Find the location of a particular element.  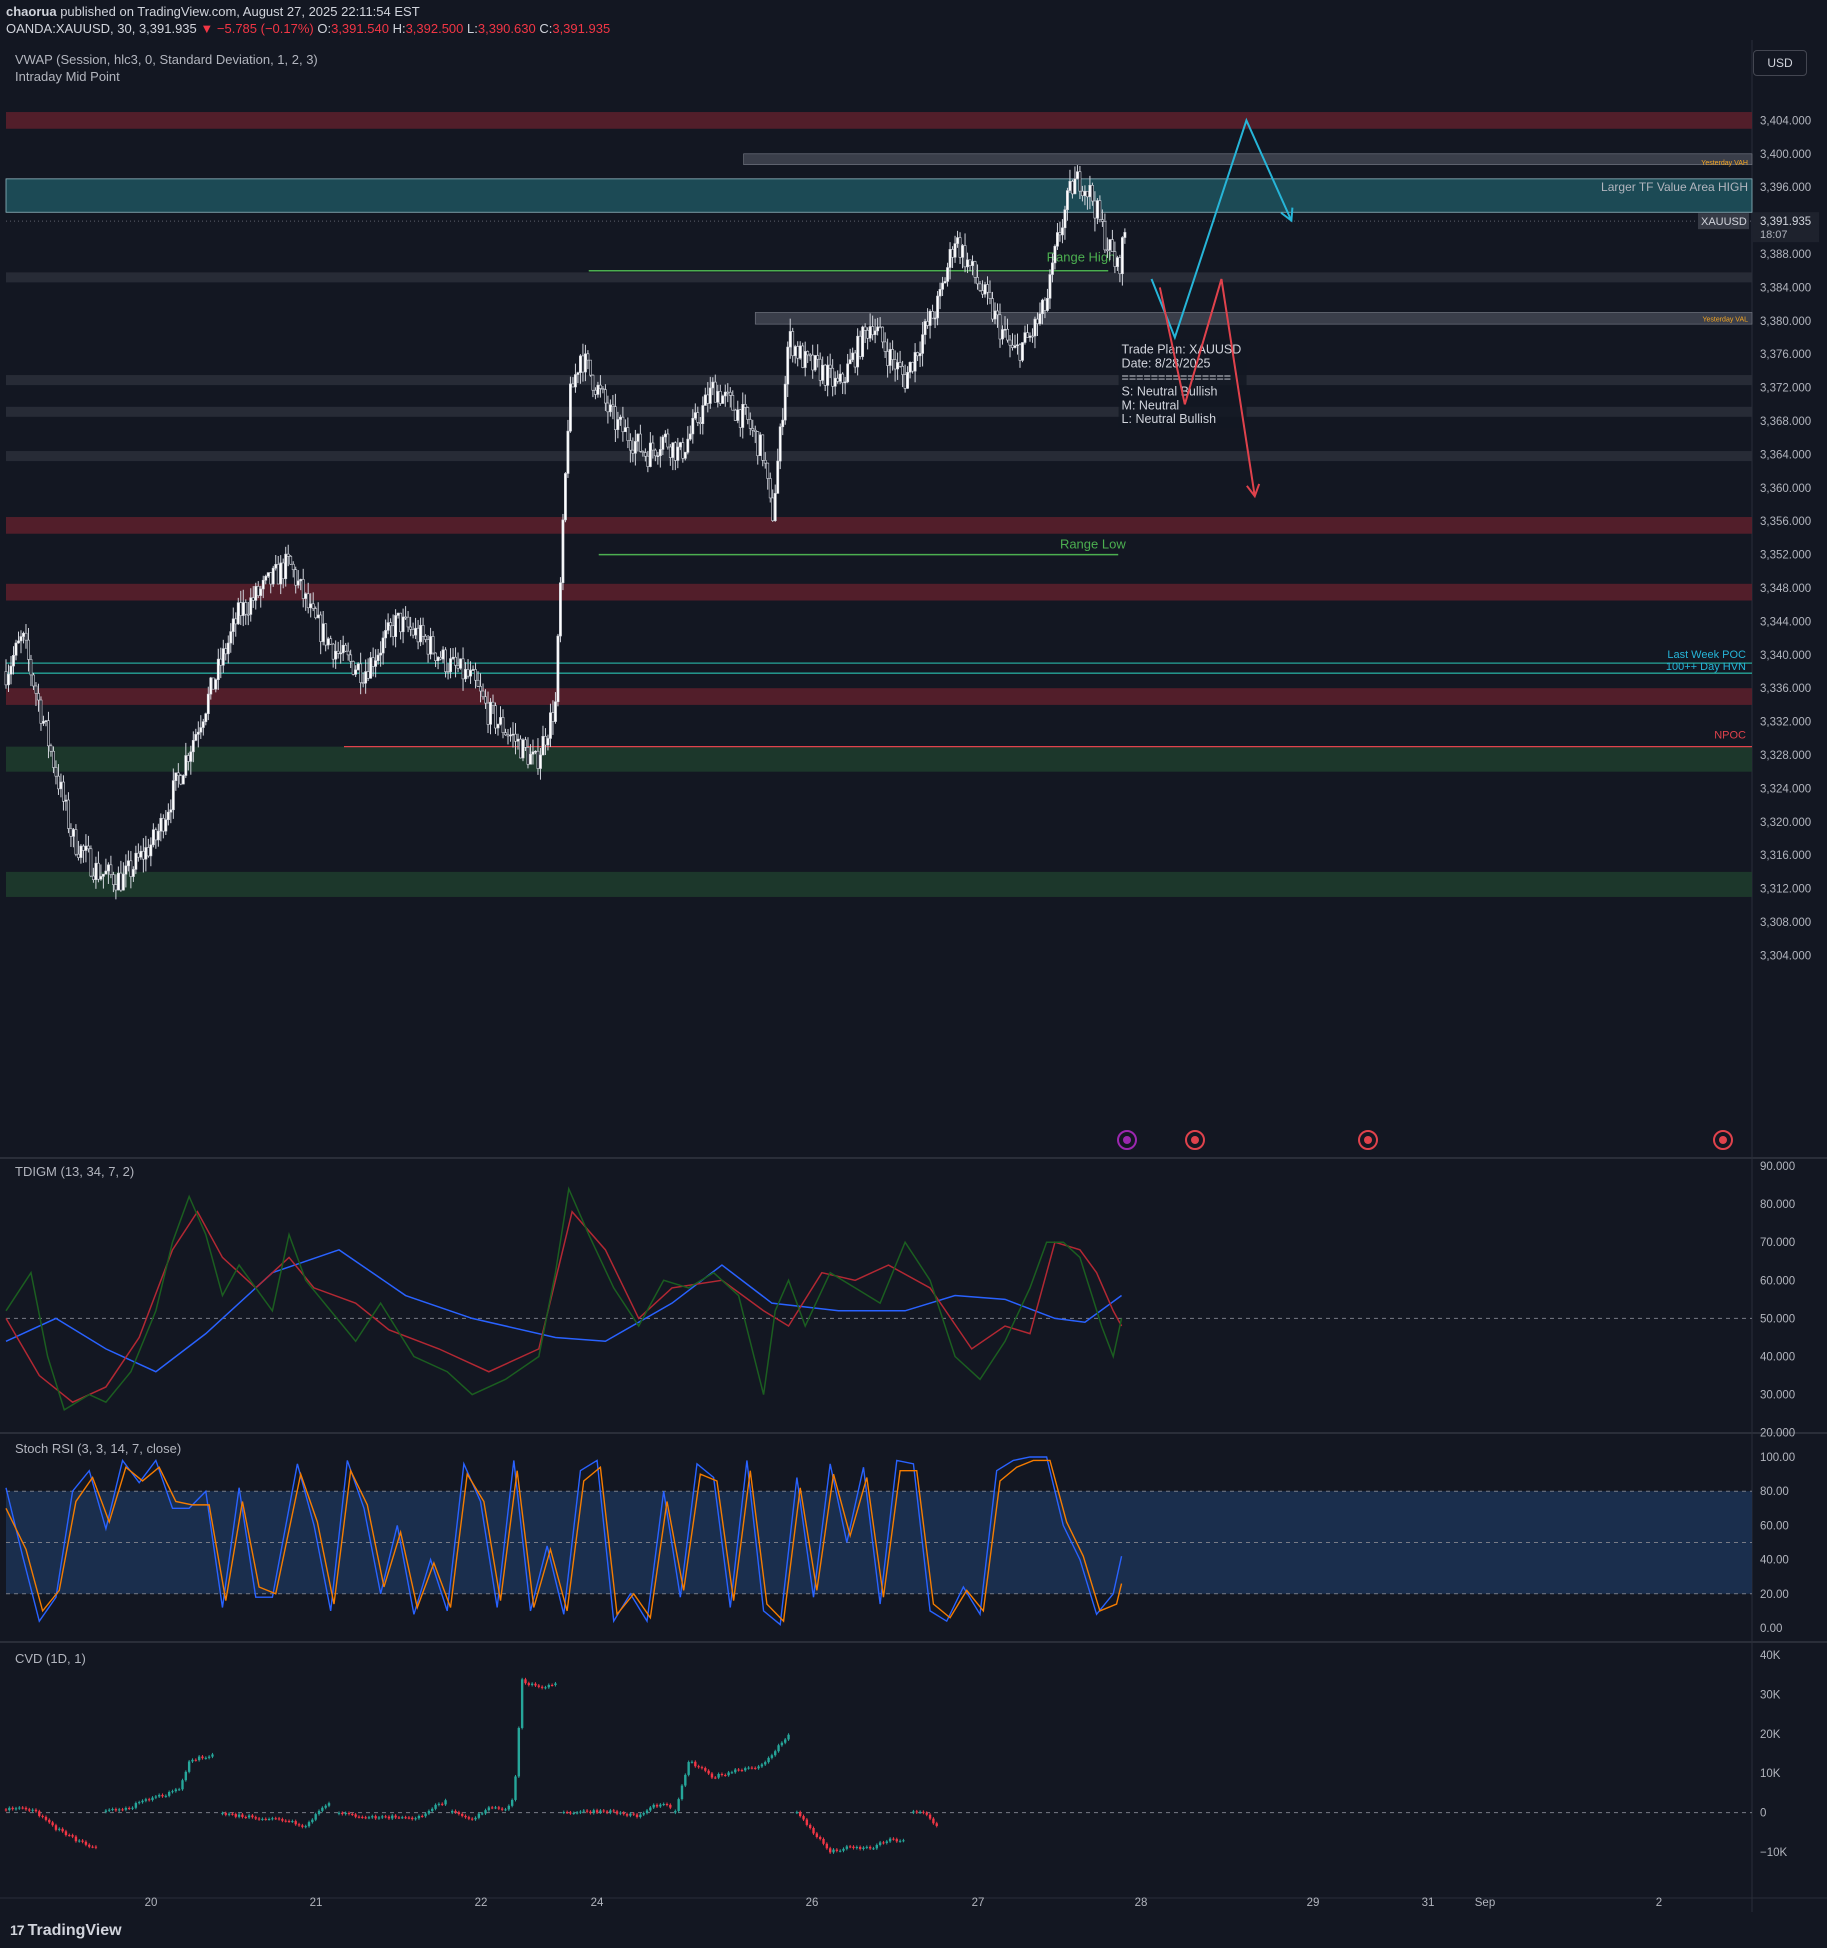

event-lightning-icon is located at coordinates (1127, 1140).